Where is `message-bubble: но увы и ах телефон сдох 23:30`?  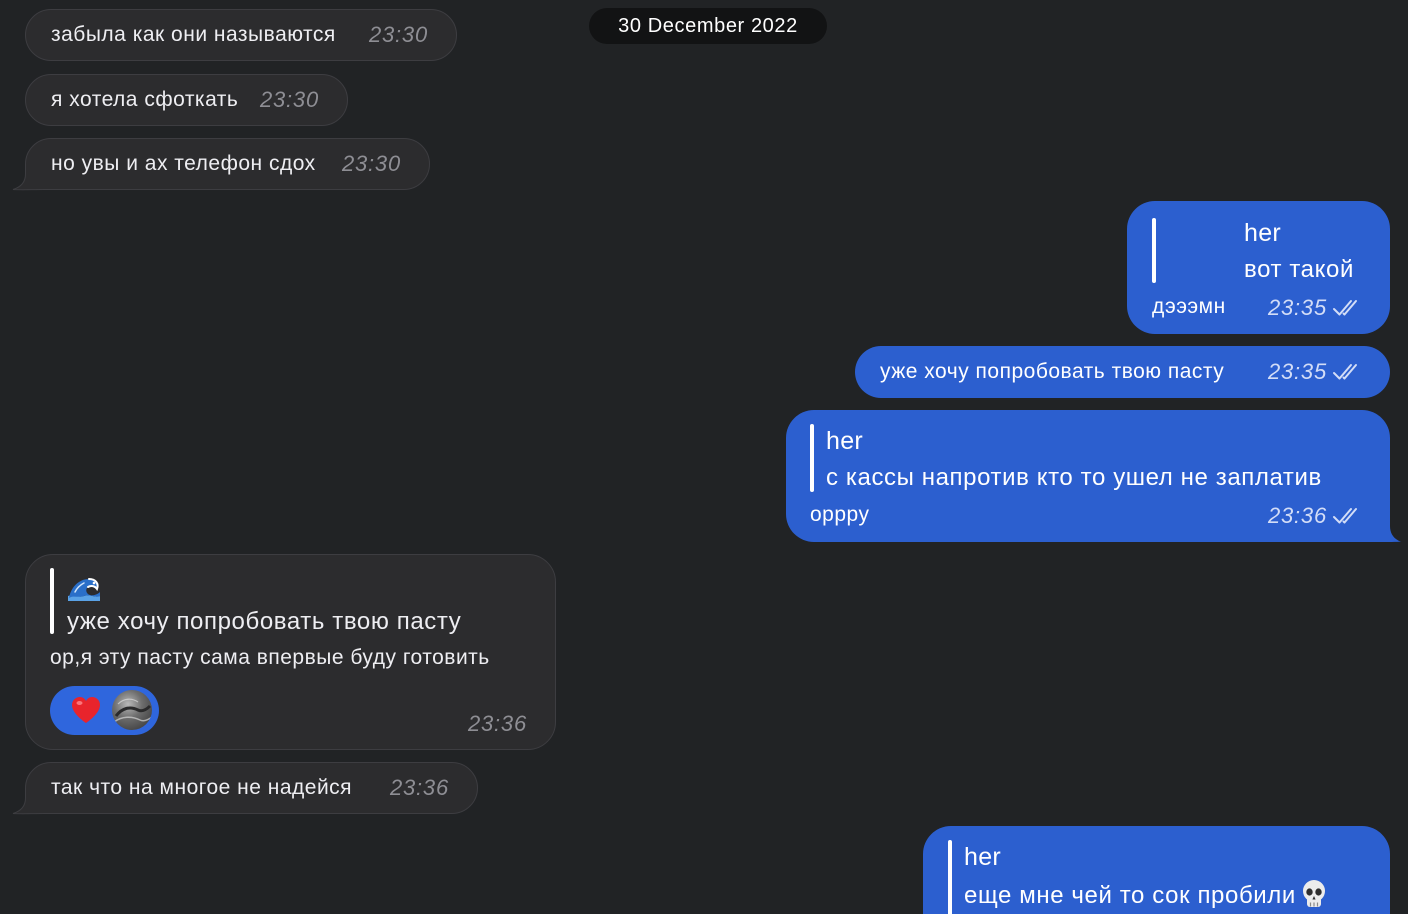 message-bubble: но увы и ах телефон сдох 23:30 is located at coordinates (227, 164).